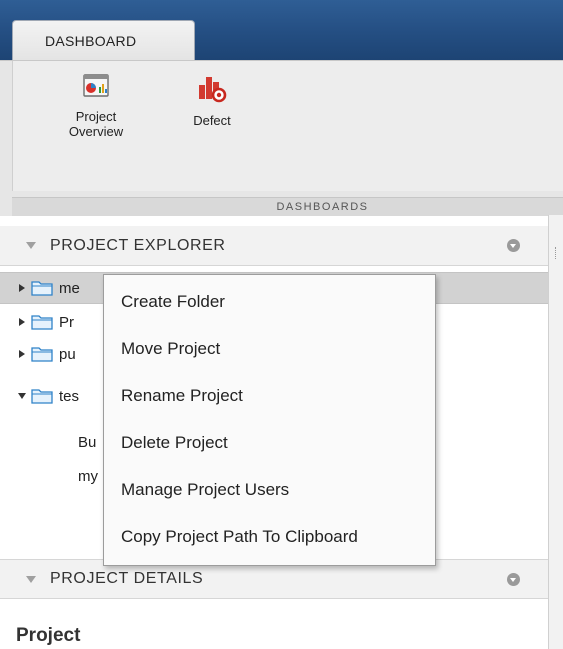  I want to click on right-pane-edge, so click(555, 432).